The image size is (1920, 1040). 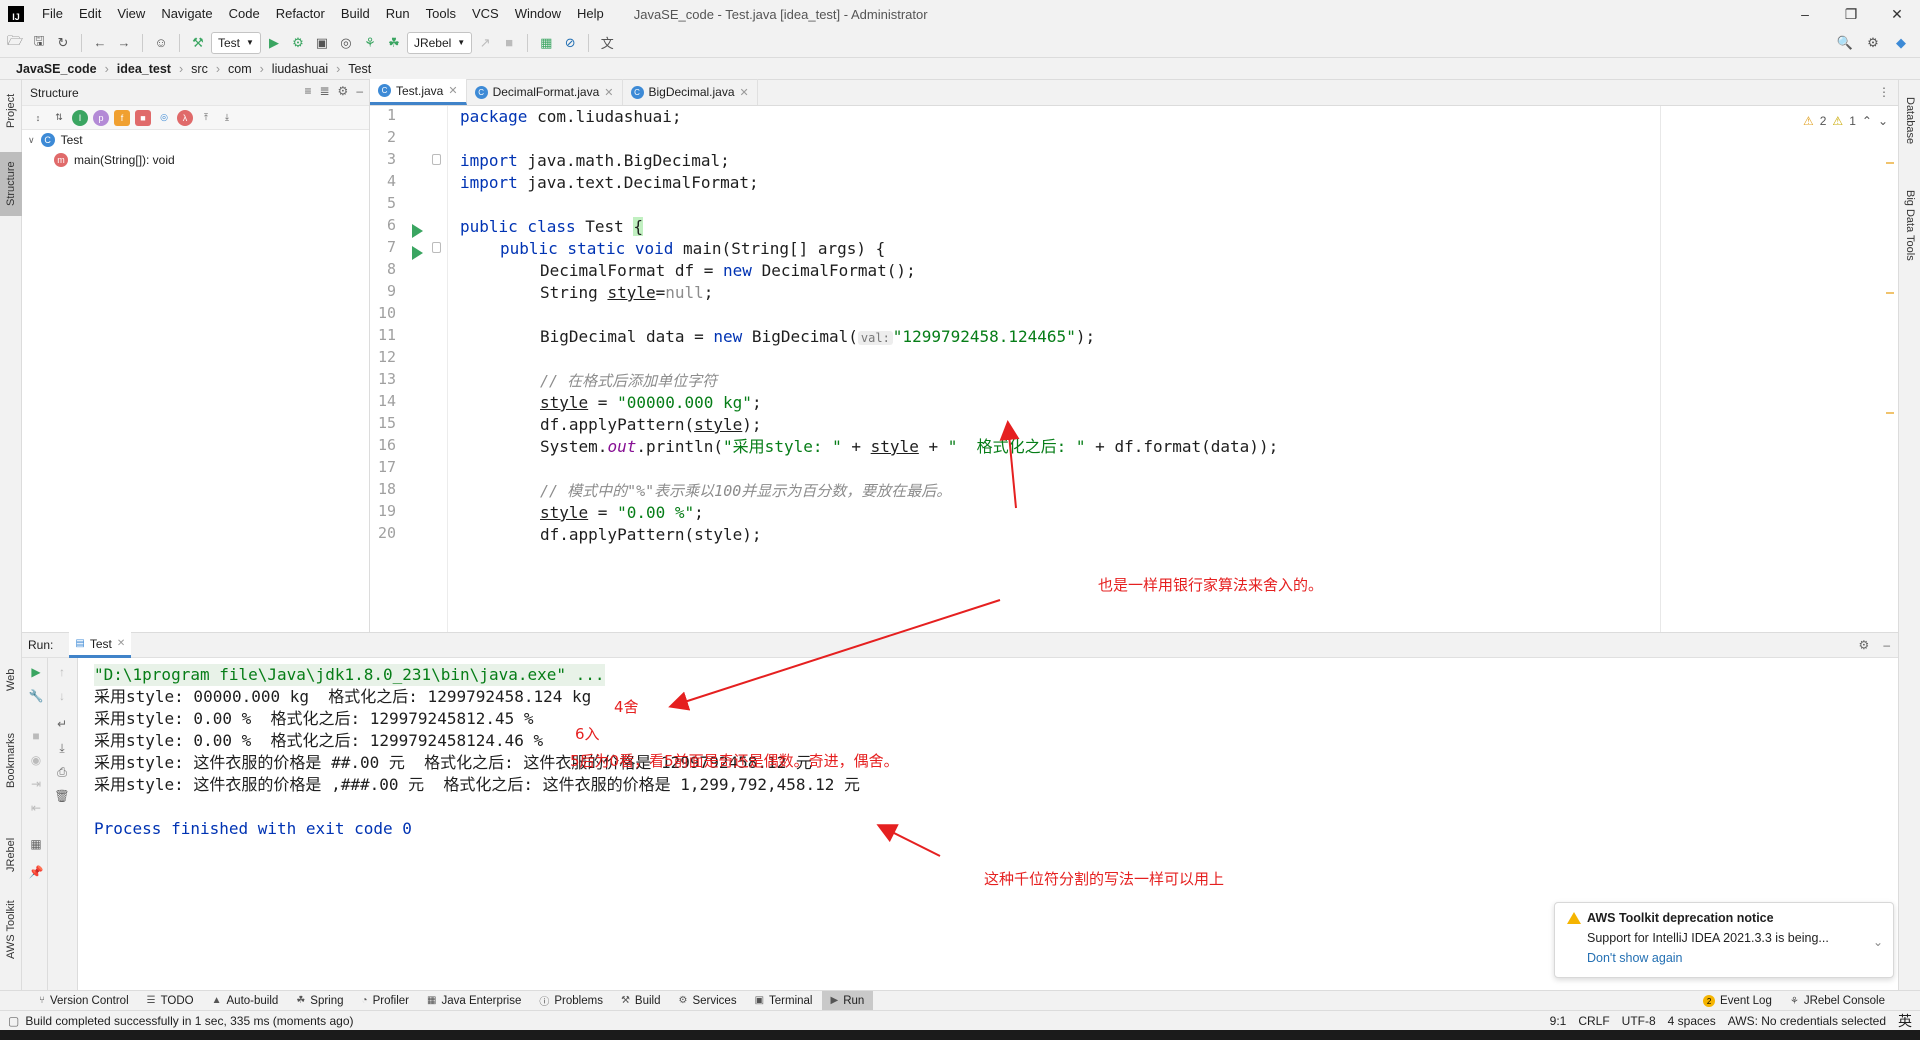 I want to click on sort-visibility-icon: ↕, so click(x=38, y=118).